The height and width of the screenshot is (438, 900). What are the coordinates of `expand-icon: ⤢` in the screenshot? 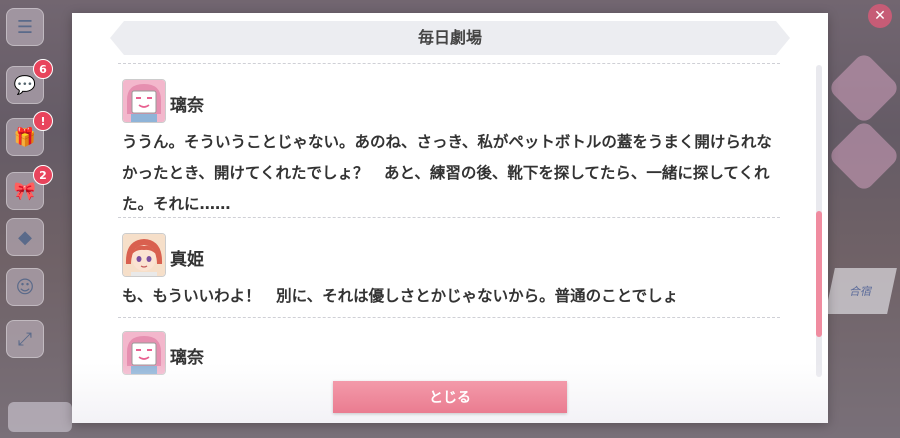 It's located at (25, 339).